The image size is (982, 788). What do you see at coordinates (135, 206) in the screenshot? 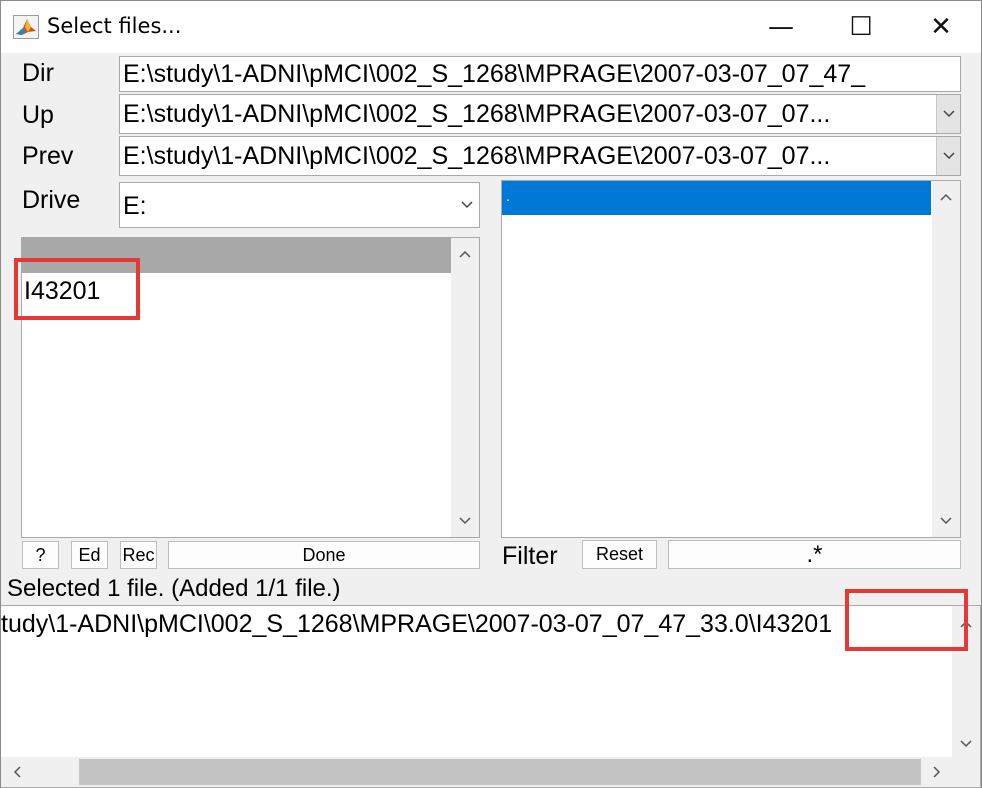
I see `drive-value: E:` at bounding box center [135, 206].